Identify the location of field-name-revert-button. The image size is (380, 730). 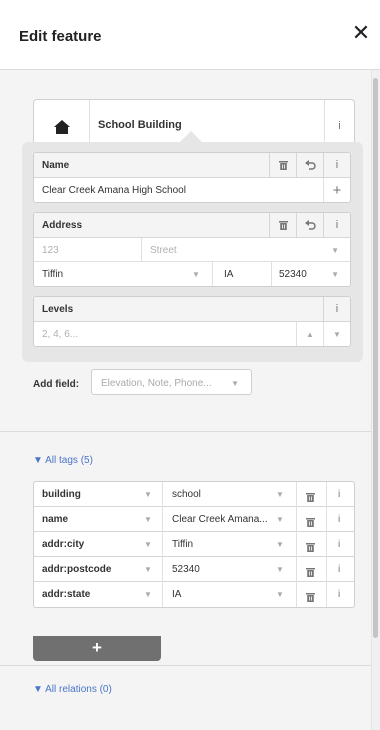
(309, 165).